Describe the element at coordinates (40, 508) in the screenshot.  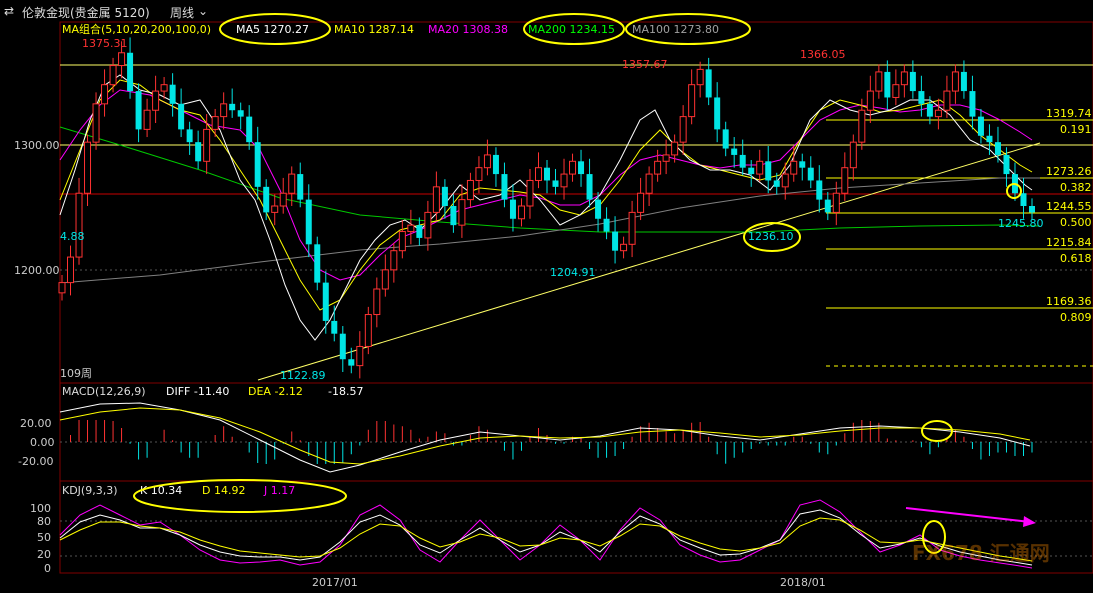
I see `kdj-axis-label: 100` at that location.